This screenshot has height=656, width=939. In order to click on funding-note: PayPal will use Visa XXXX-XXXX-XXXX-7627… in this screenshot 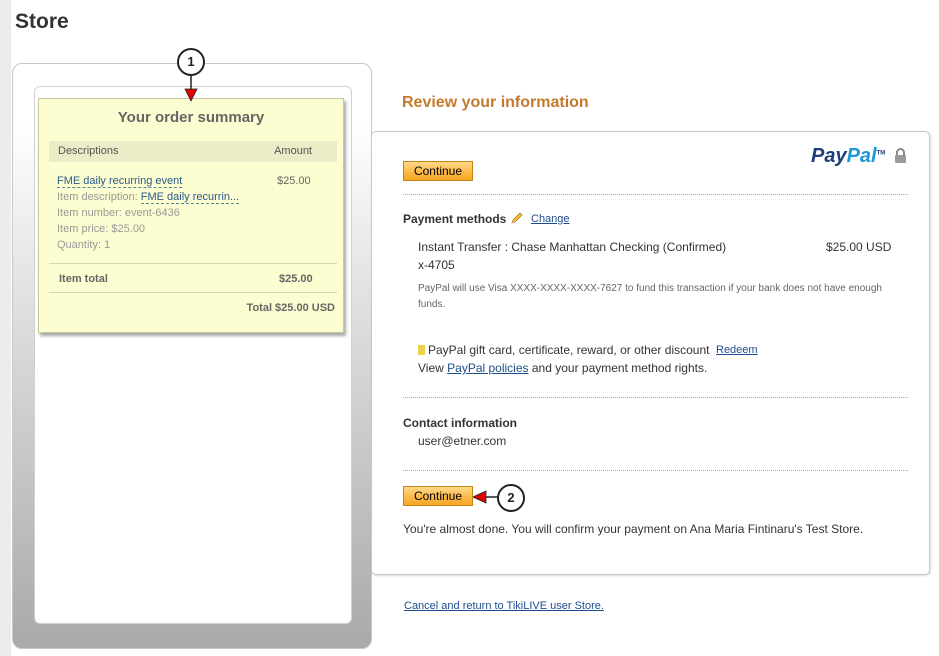, I will do `click(650, 296)`.